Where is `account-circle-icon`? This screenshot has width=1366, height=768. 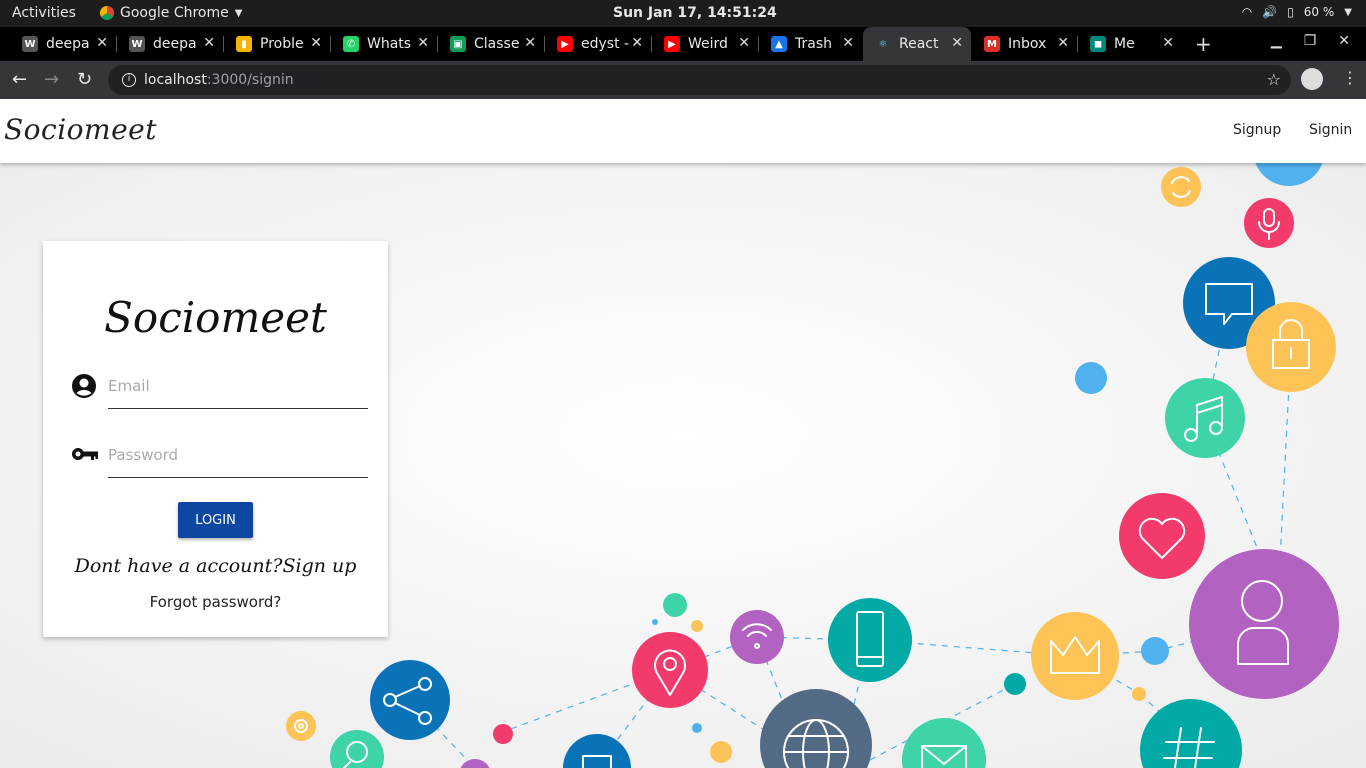 account-circle-icon is located at coordinates (84, 386).